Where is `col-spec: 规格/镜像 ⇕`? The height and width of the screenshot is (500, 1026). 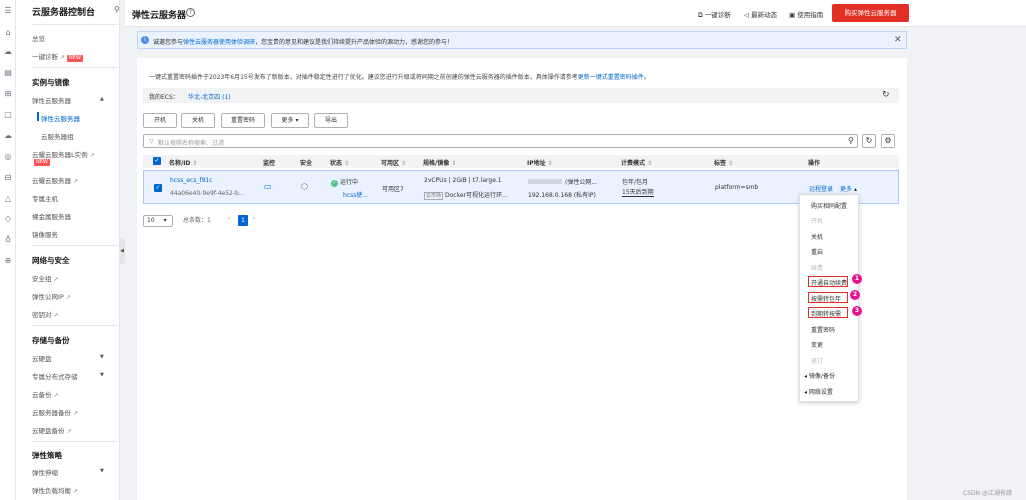 col-spec: 规格/镜像 ⇕ is located at coordinates (439, 162).